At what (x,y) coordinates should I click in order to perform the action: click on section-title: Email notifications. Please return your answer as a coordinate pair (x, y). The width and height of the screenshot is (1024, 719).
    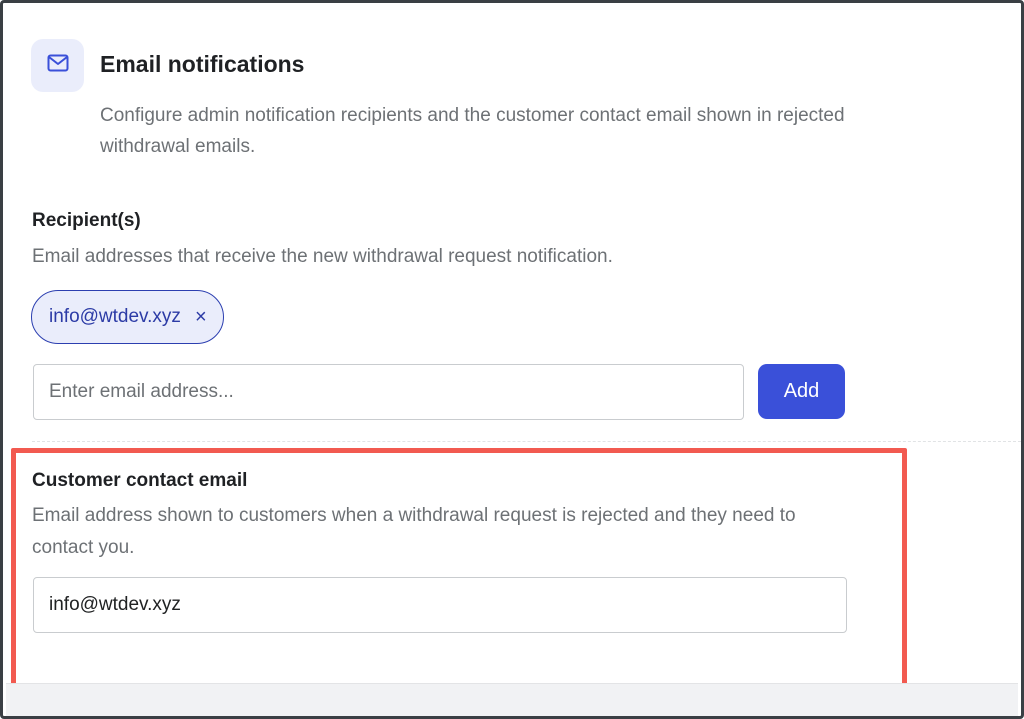
    Looking at the image, I should click on (202, 64).